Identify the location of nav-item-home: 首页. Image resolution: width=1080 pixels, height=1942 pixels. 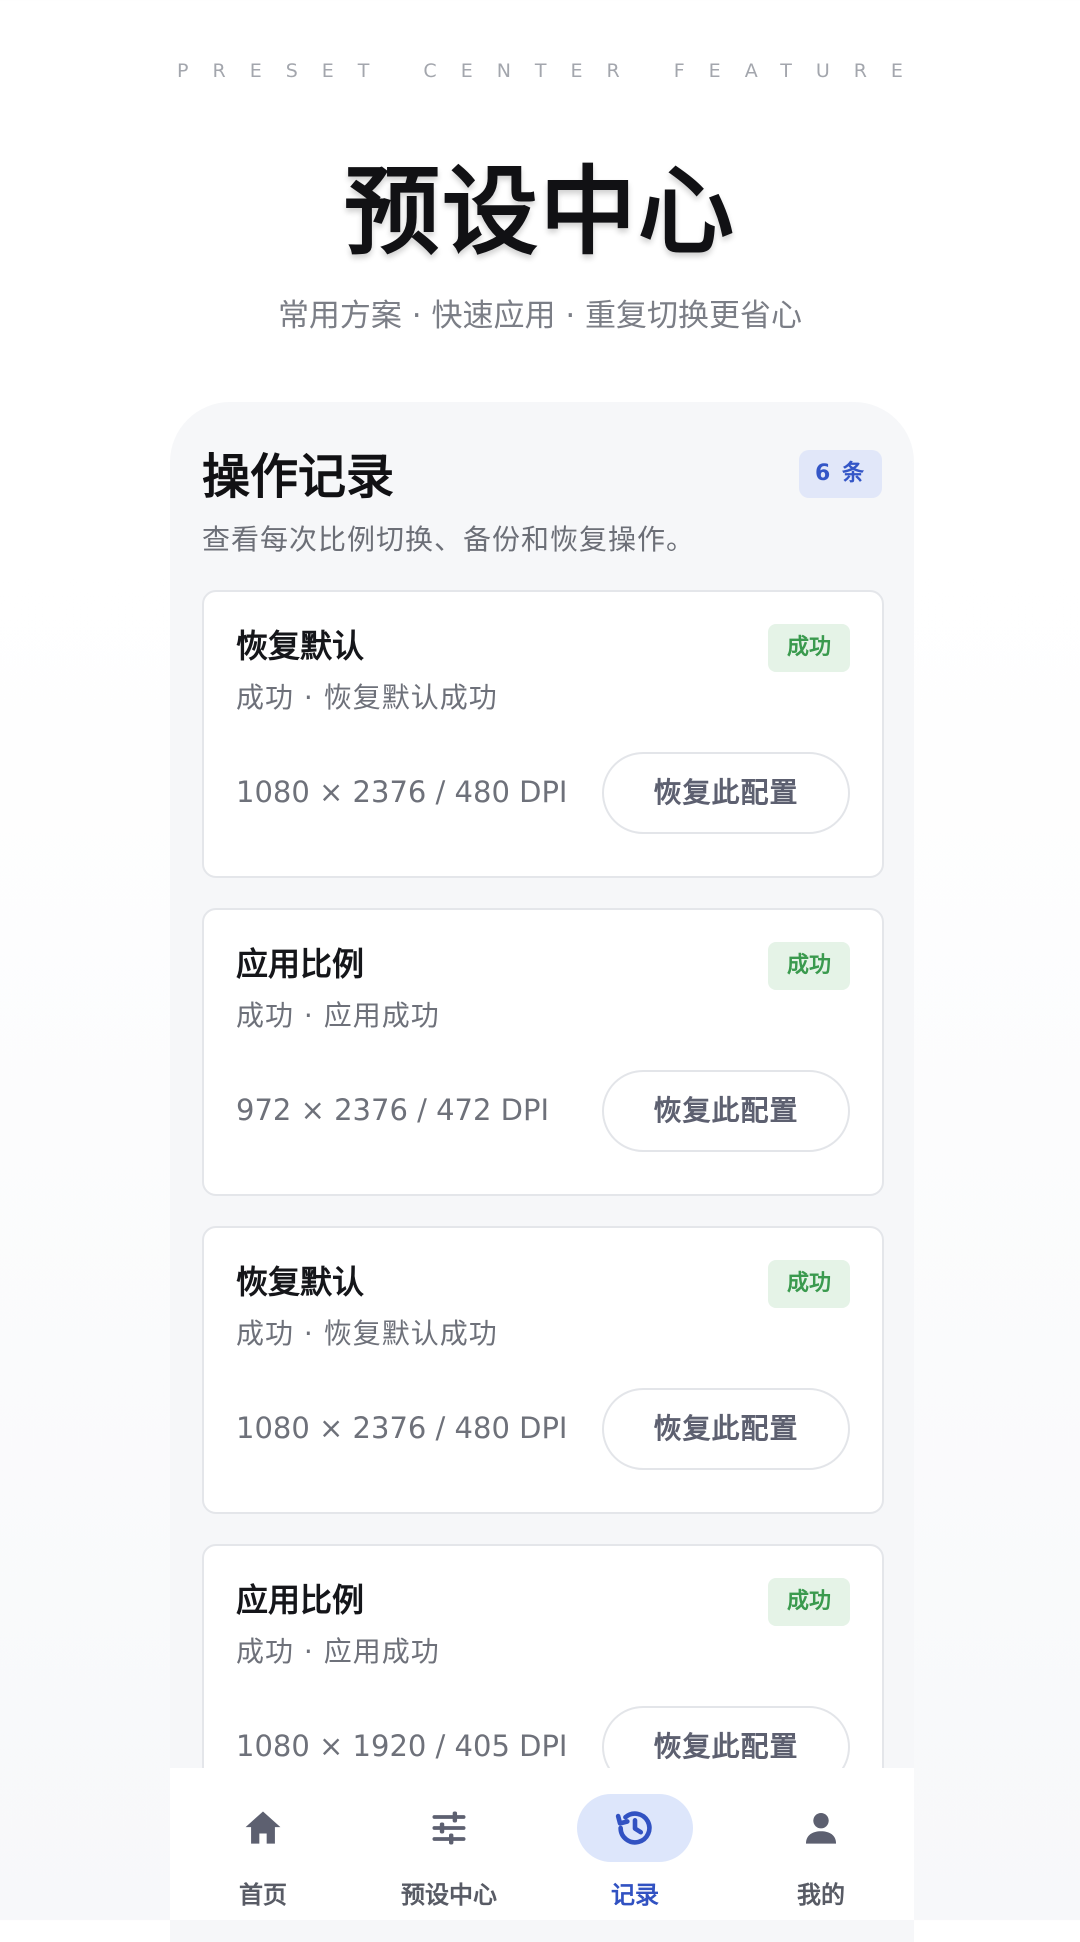
(263, 1844).